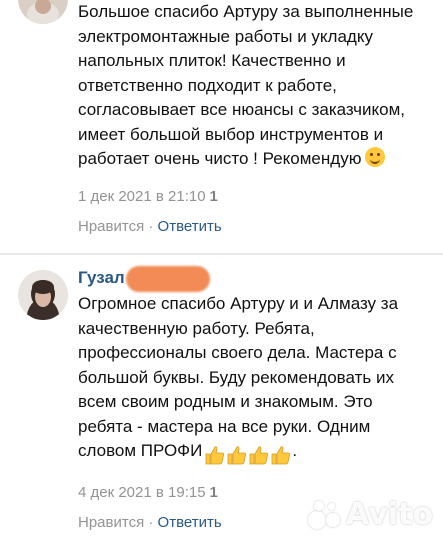 The height and width of the screenshot is (540, 443). I want to click on comment-text-line: работает очень чисто ! Рекомендую, so click(220, 158).